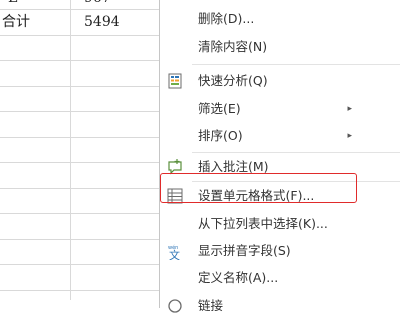 Image resolution: width=400 pixels, height=318 pixels. I want to click on pinyin-icon: wén 文, so click(175, 252).